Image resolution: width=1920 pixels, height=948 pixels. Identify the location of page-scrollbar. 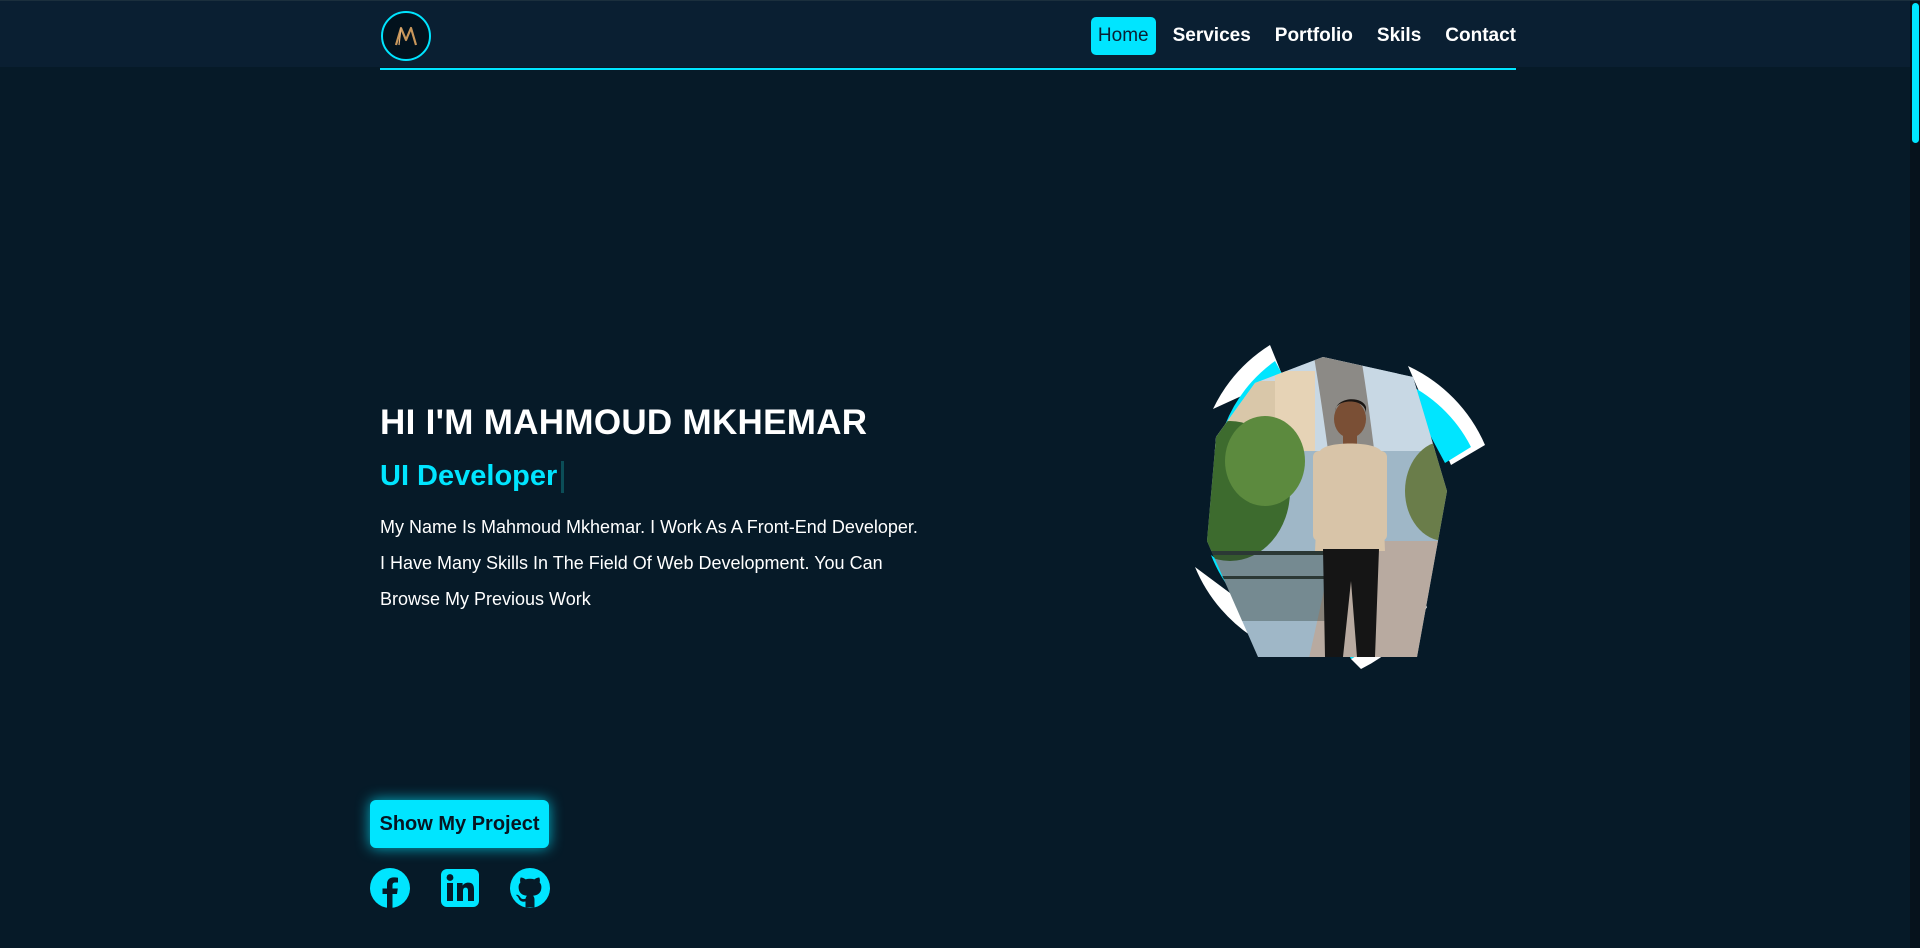
(1915, 474).